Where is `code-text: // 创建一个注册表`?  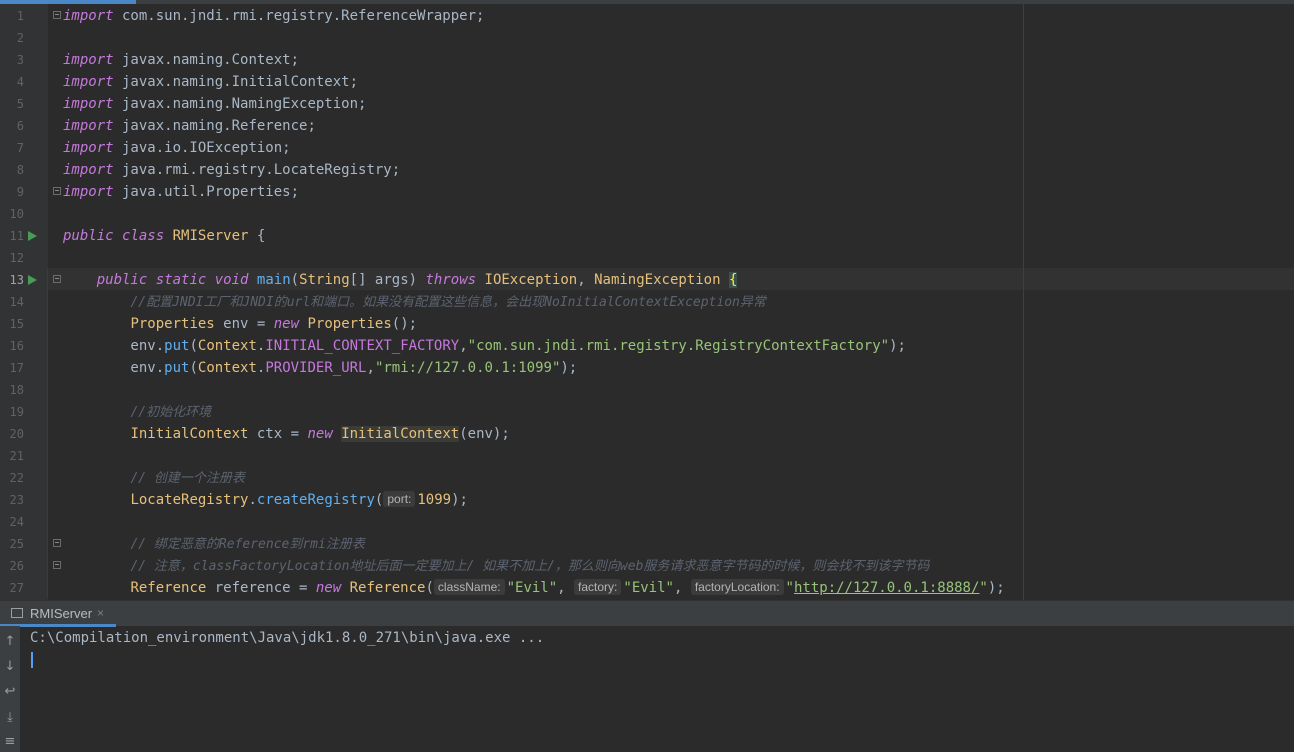
code-text: // 创建一个注册表 is located at coordinates (187, 478).